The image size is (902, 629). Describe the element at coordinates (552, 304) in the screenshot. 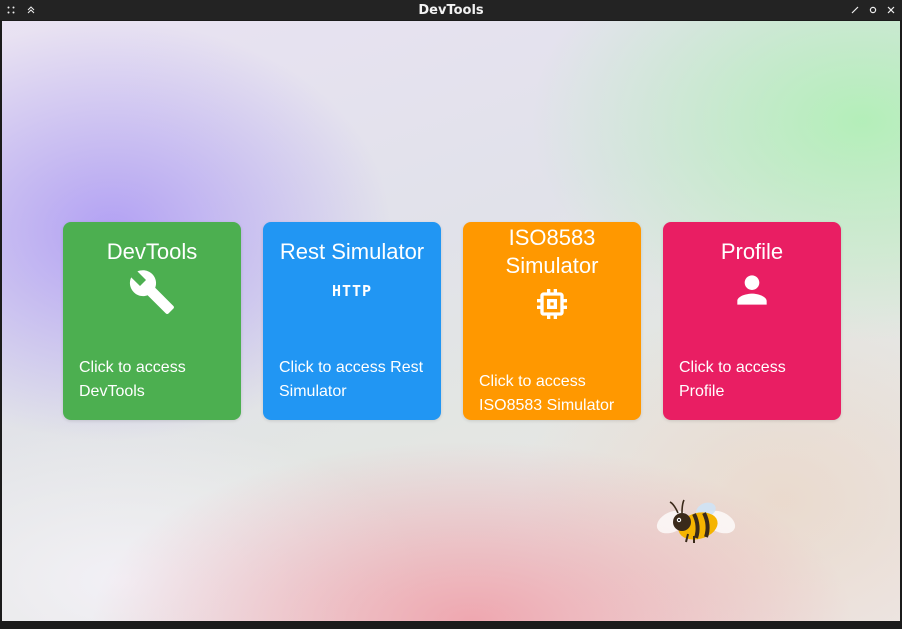

I see `chip-icon` at that location.